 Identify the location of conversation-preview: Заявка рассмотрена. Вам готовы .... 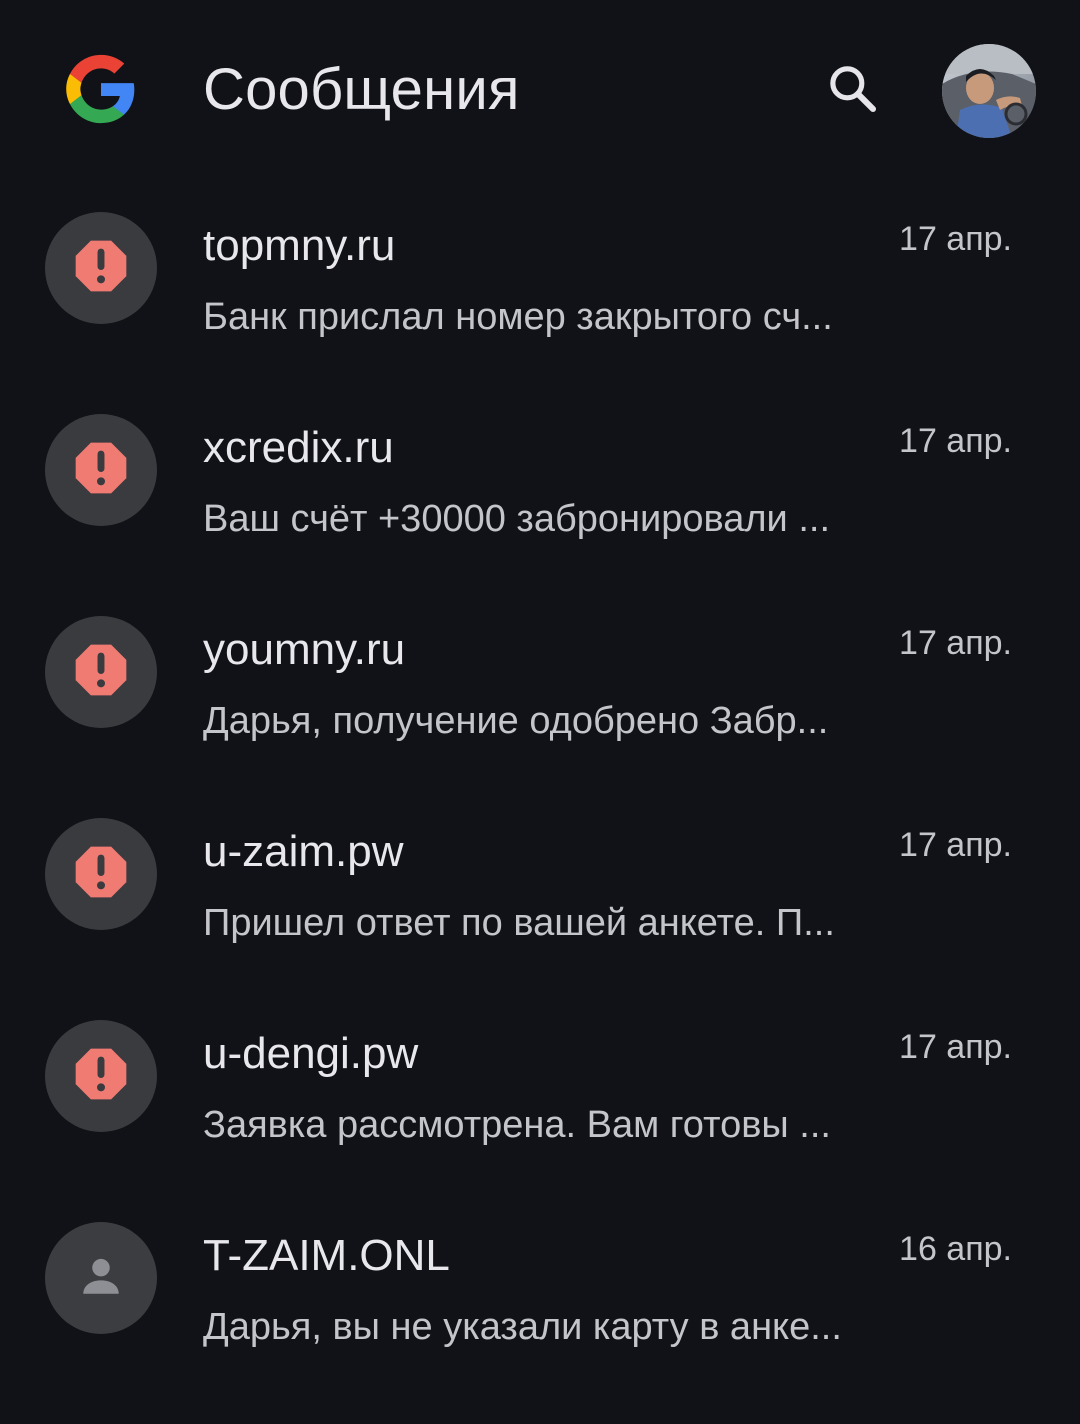
(517, 1125).